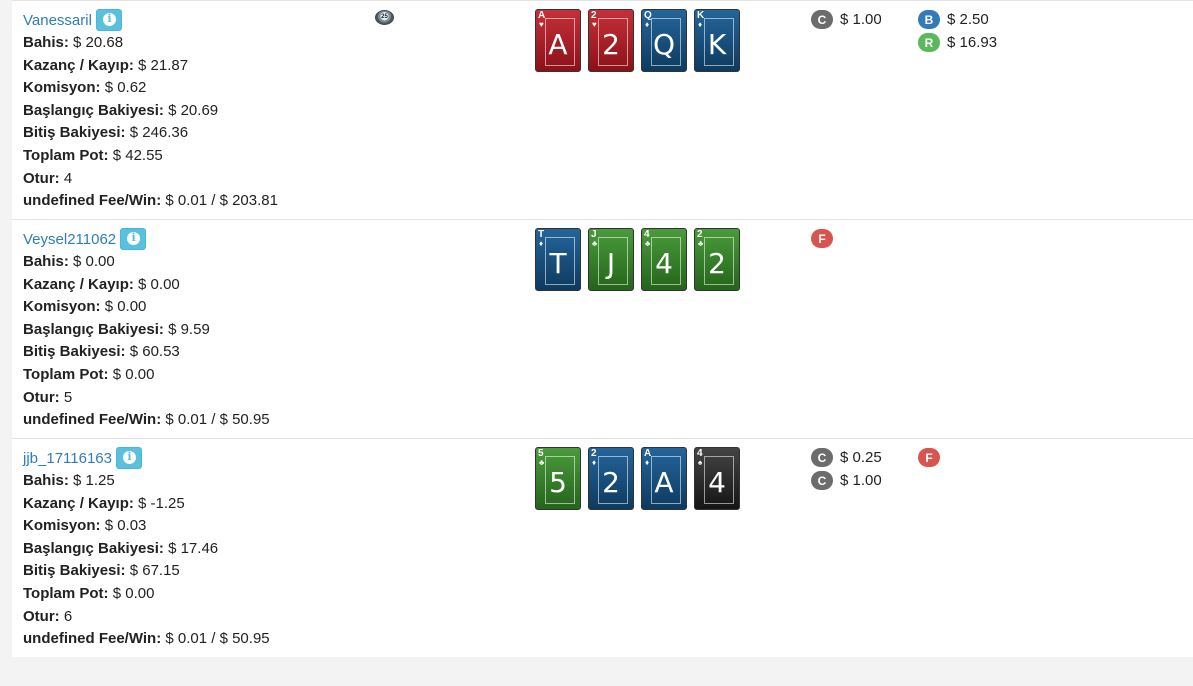 The image size is (1193, 686). I want to click on playing-card: 4 ♣ 4, so click(664, 259).